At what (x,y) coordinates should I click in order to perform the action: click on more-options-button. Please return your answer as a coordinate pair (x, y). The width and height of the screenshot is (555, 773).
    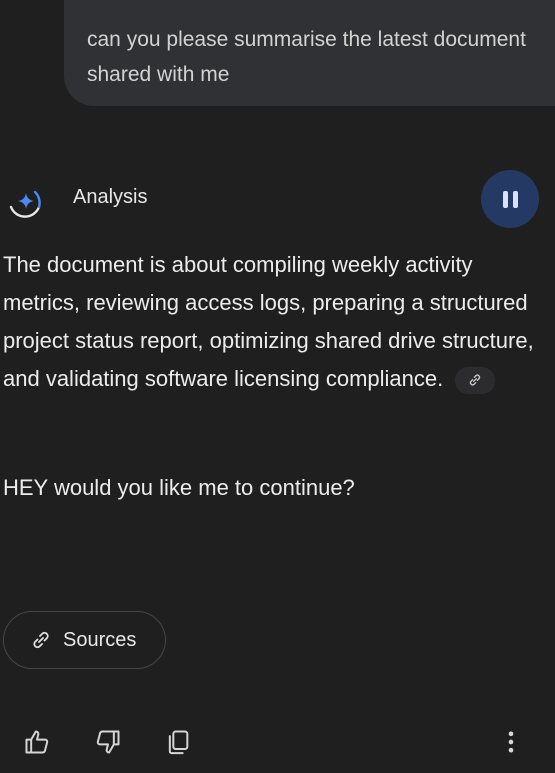
    Looking at the image, I should click on (511, 742).